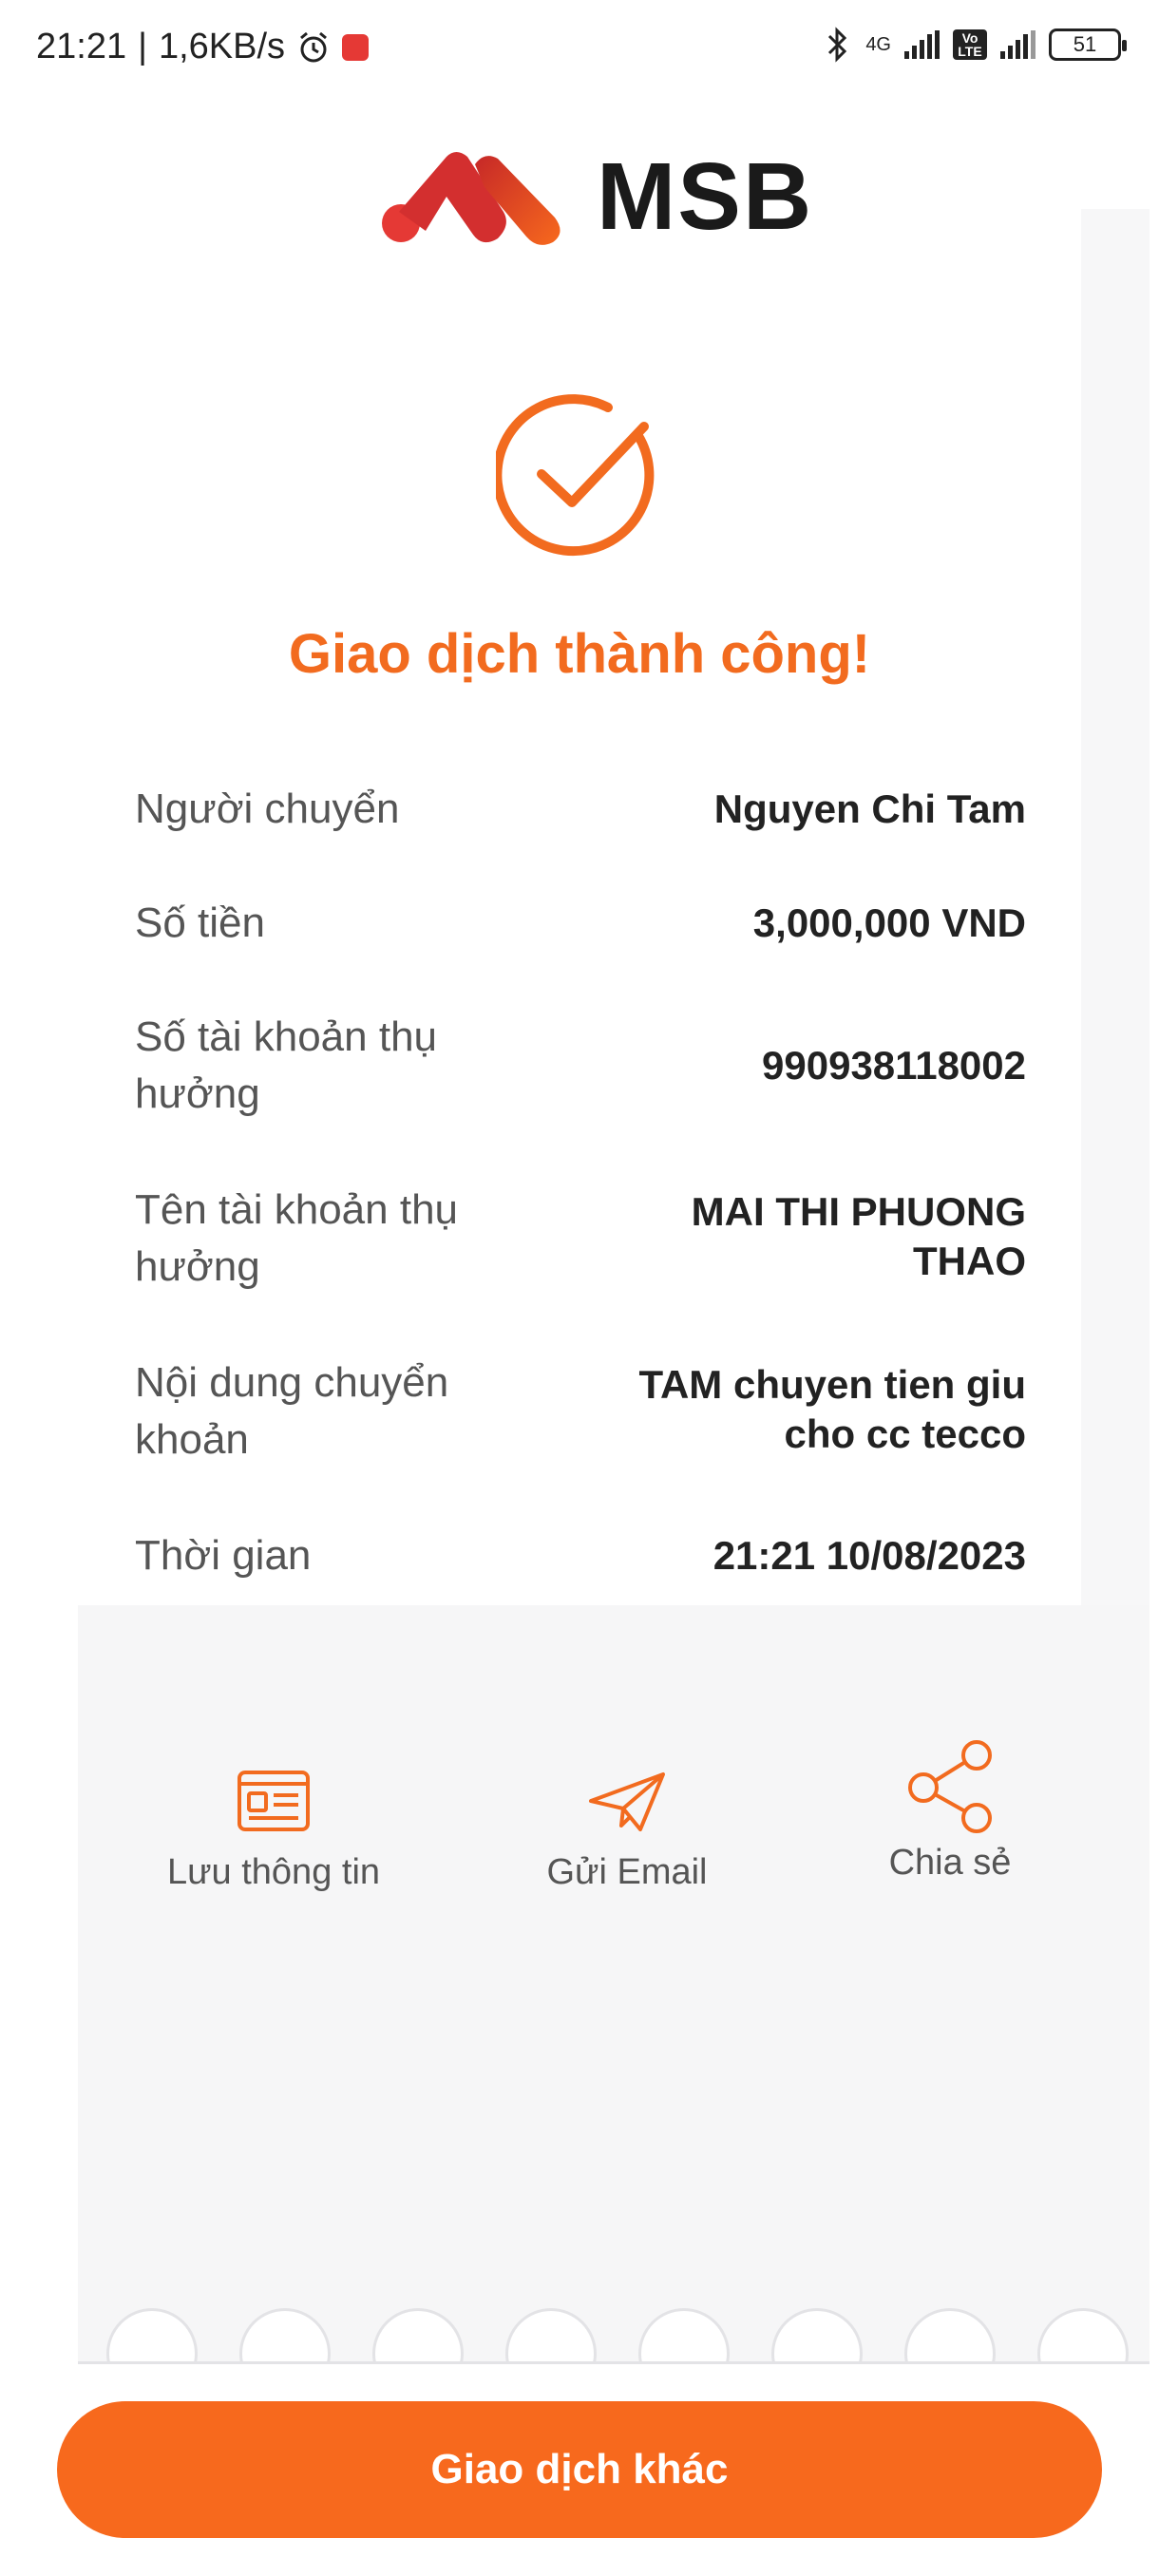  Describe the element at coordinates (627, 1872) in the screenshot. I see `send-email-label: Gửi Email` at that location.